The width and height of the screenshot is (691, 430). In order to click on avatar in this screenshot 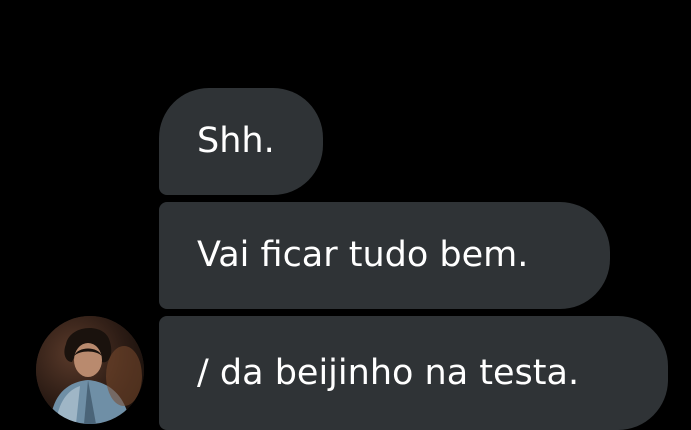, I will do `click(90, 370)`.